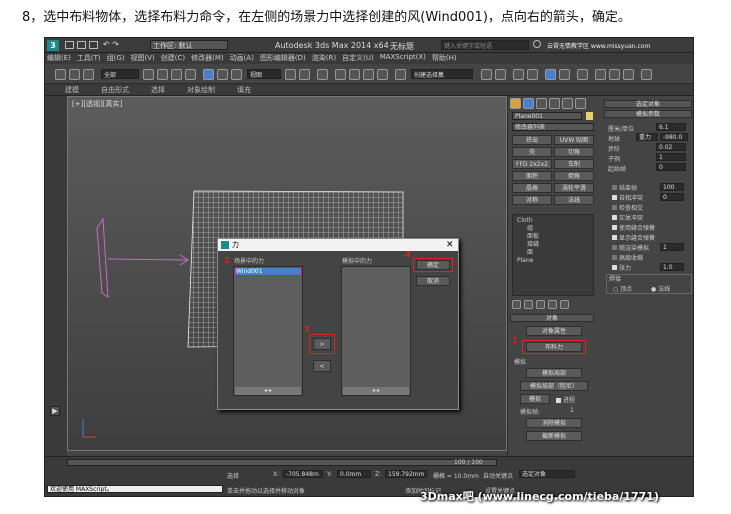 Image resolution: width=731 pixels, height=514 pixels. What do you see at coordinates (59, 58) in the screenshot?
I see `menu-item: 编辑(E)` at bounding box center [59, 58].